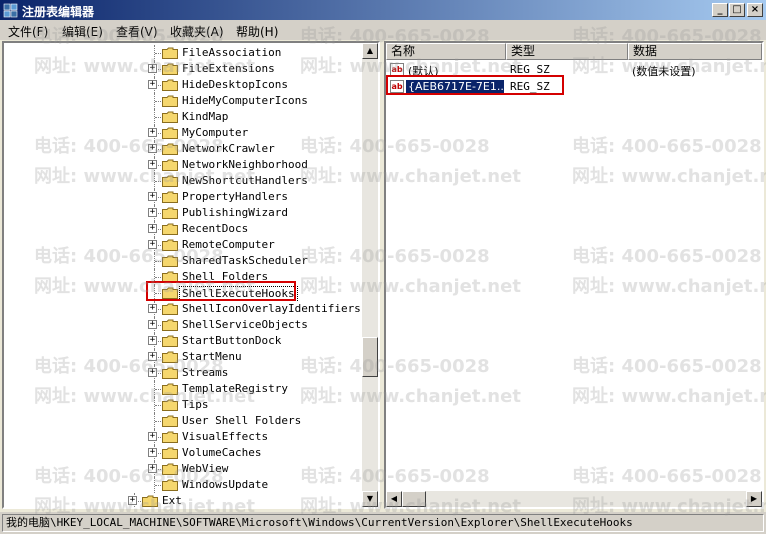  Describe the element at coordinates (28, 31) in the screenshot. I see `menu-file: 文件(F)` at that location.